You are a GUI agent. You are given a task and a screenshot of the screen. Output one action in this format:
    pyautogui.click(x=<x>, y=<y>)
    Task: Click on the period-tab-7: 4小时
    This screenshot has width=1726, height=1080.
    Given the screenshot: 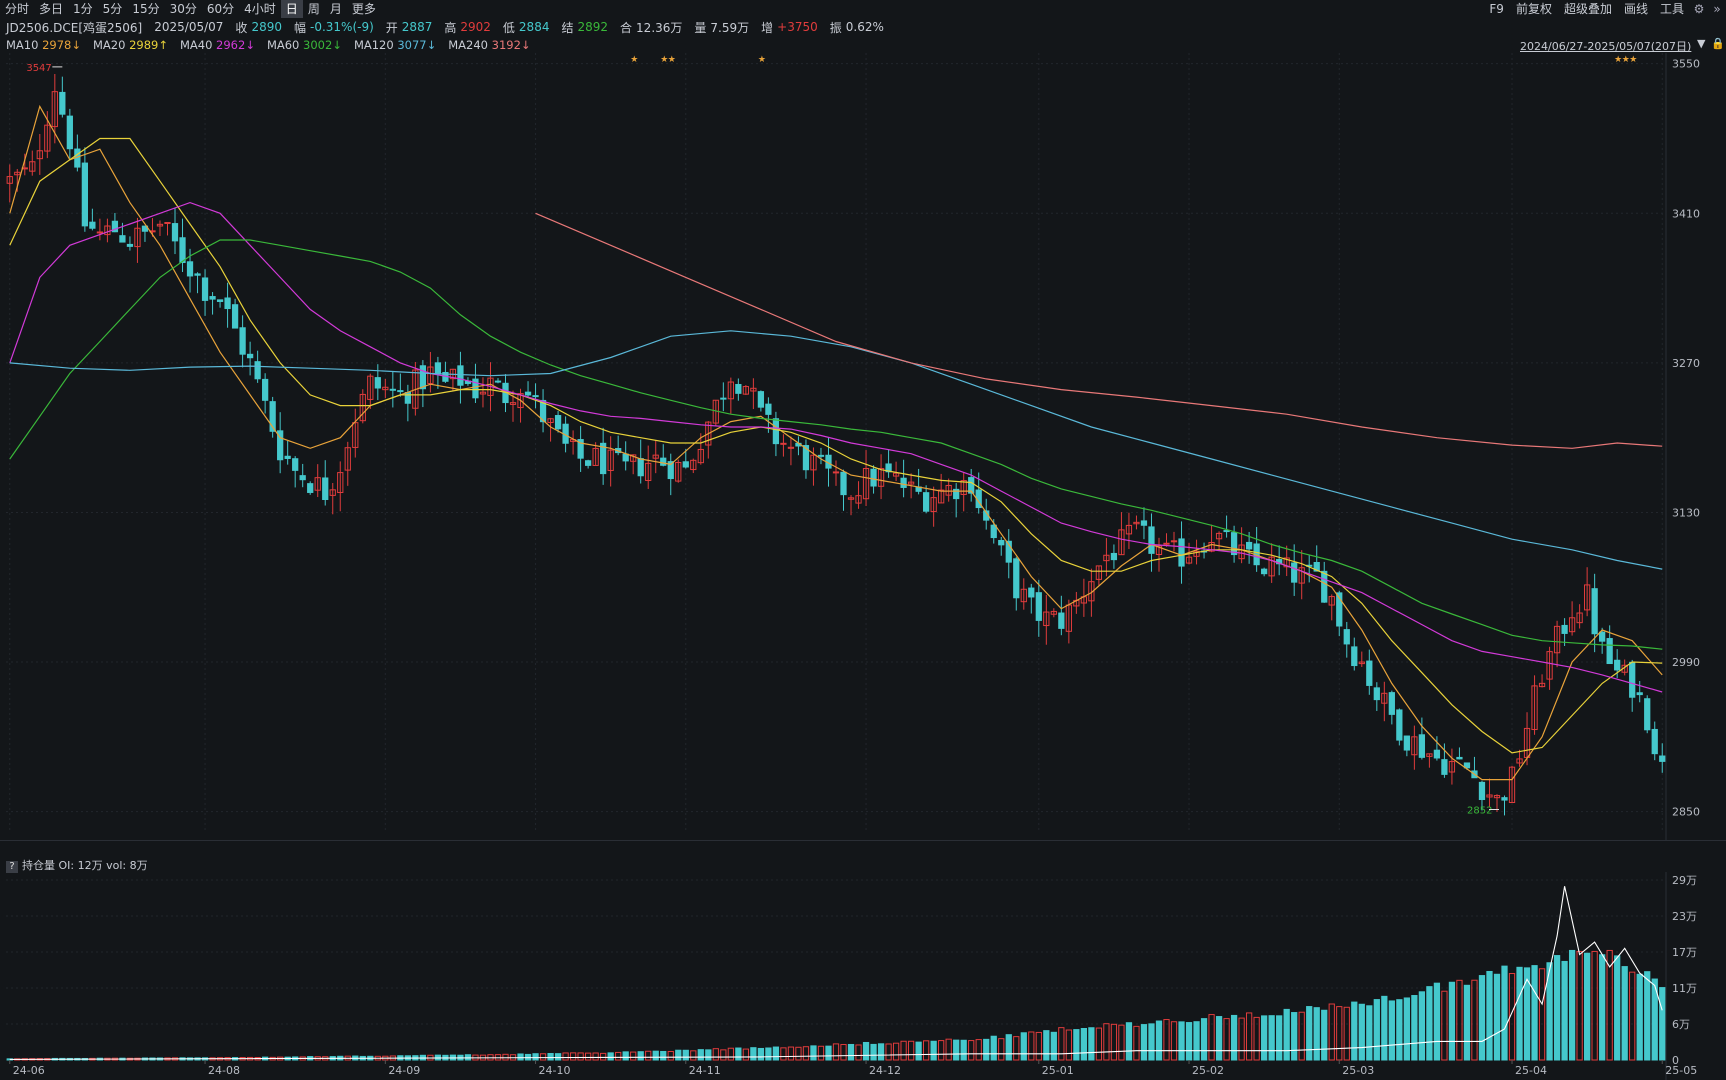 What is the action you would take?
    pyautogui.click(x=260, y=9)
    